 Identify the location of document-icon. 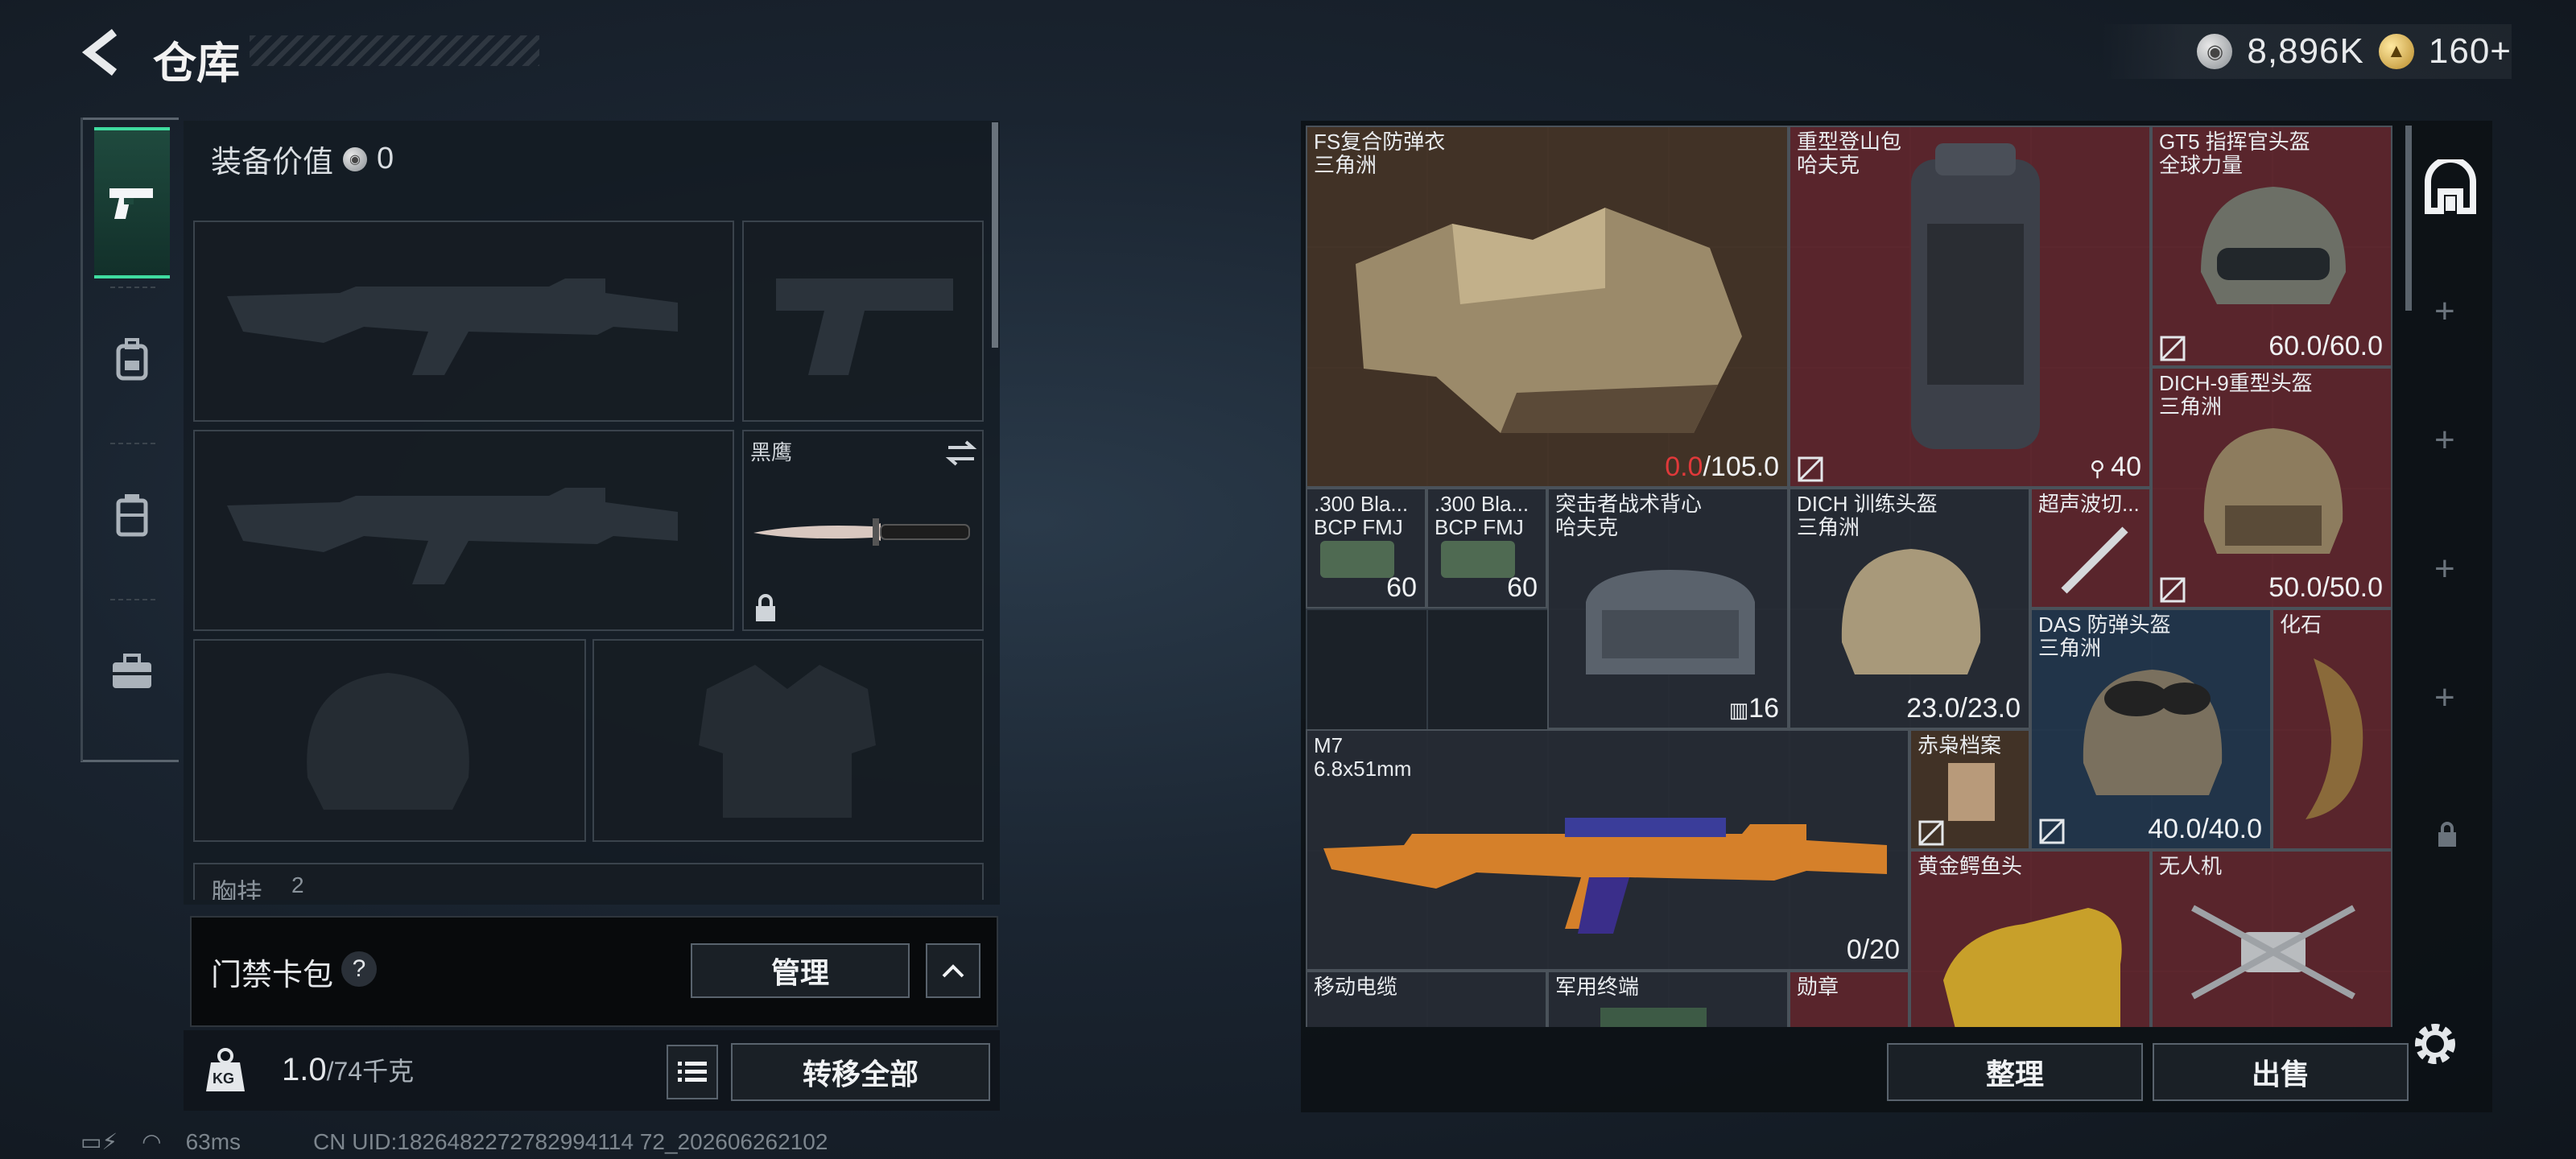
(1971, 792).